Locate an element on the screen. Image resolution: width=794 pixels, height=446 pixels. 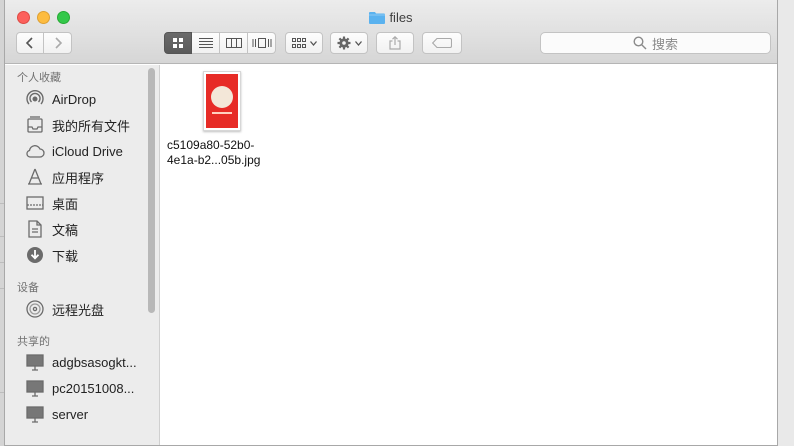
title-bar: files 搜索 is located at coordinates (391, 32).